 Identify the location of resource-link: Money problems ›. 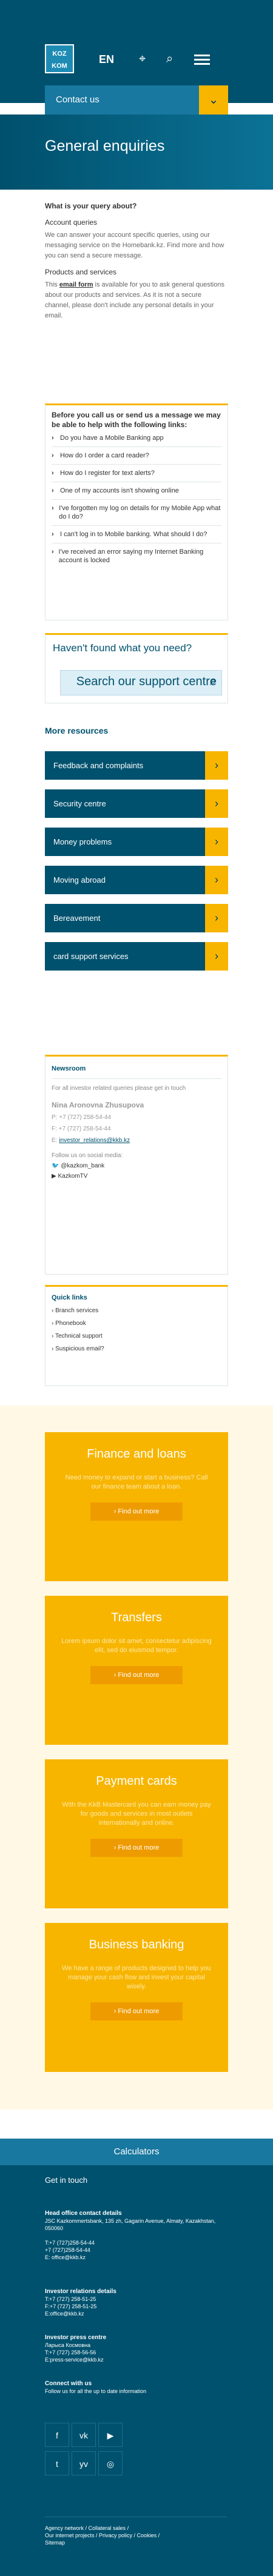
(136, 842).